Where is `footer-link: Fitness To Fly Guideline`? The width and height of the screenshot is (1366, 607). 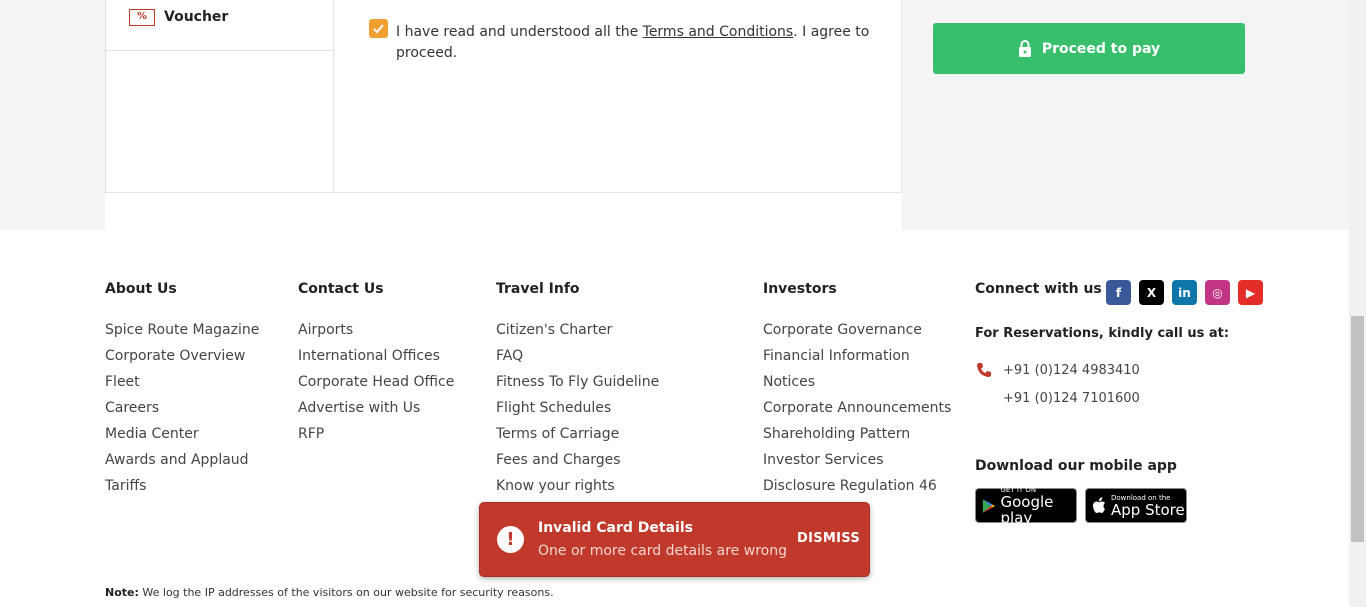
footer-link: Fitness To Fly Guideline is located at coordinates (577, 386).